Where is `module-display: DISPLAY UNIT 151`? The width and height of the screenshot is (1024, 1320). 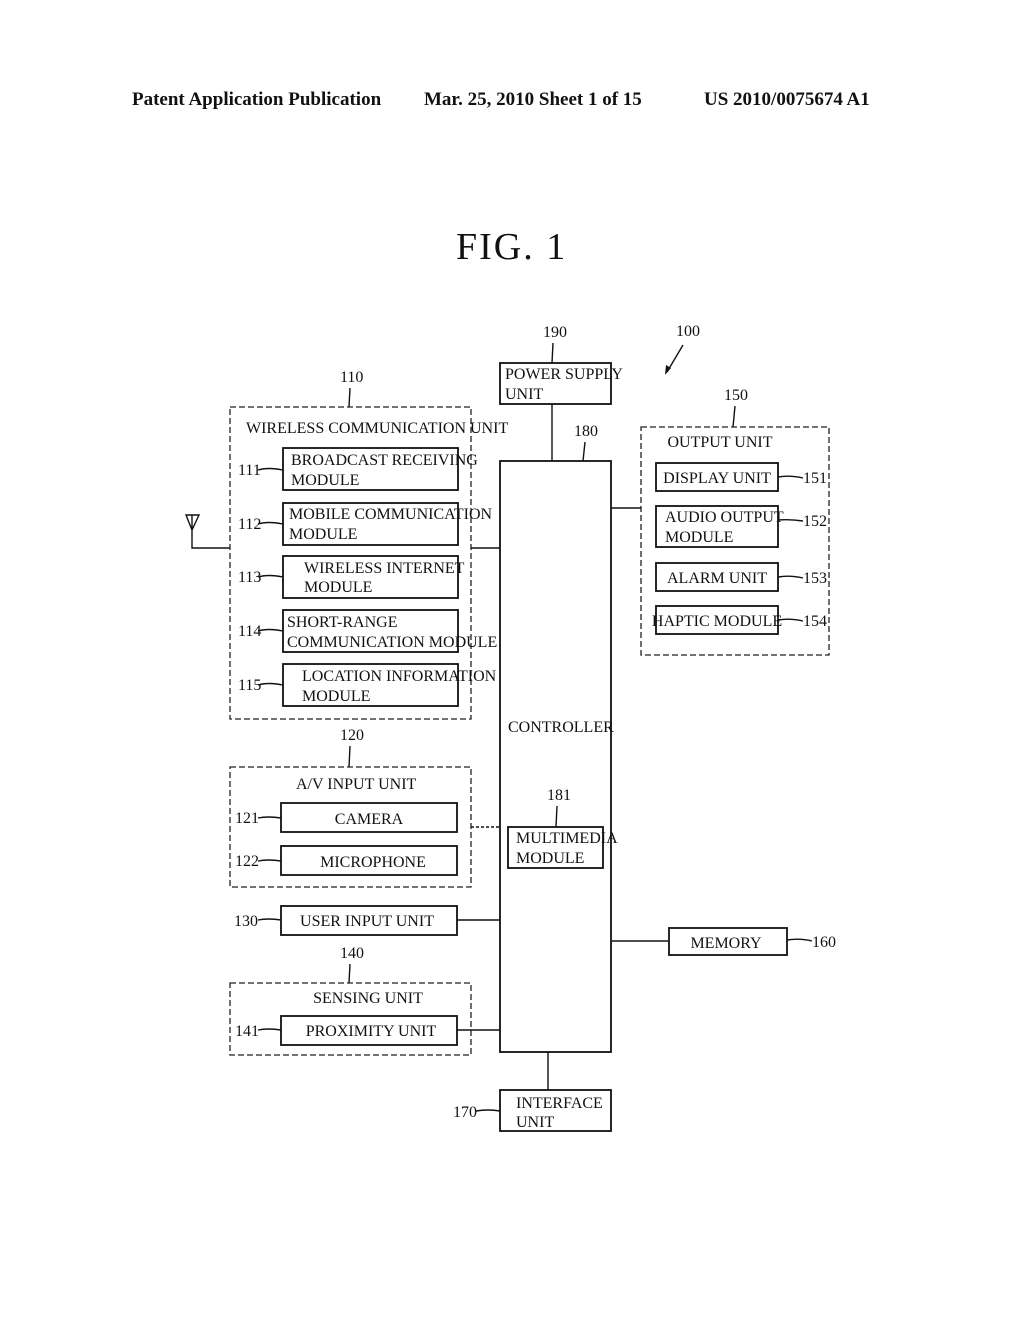
module-display: DISPLAY UNIT 151 is located at coordinates (741, 477).